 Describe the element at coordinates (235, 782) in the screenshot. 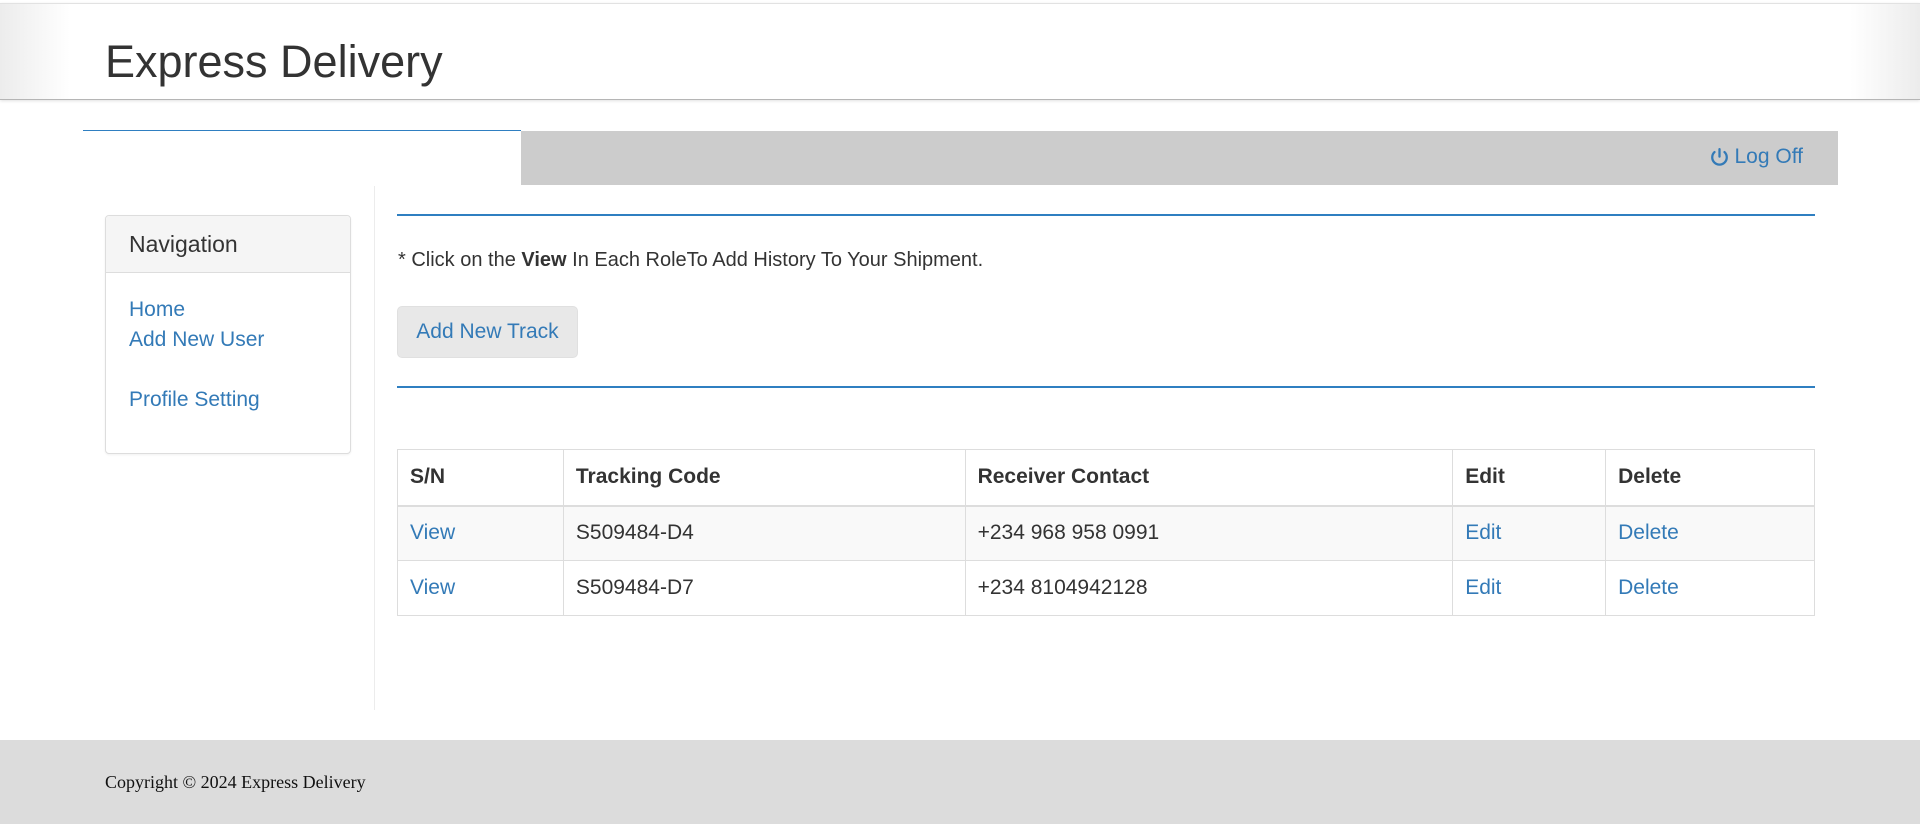

I see `copyright-text: Copyright © 2024 Express Delivery` at that location.